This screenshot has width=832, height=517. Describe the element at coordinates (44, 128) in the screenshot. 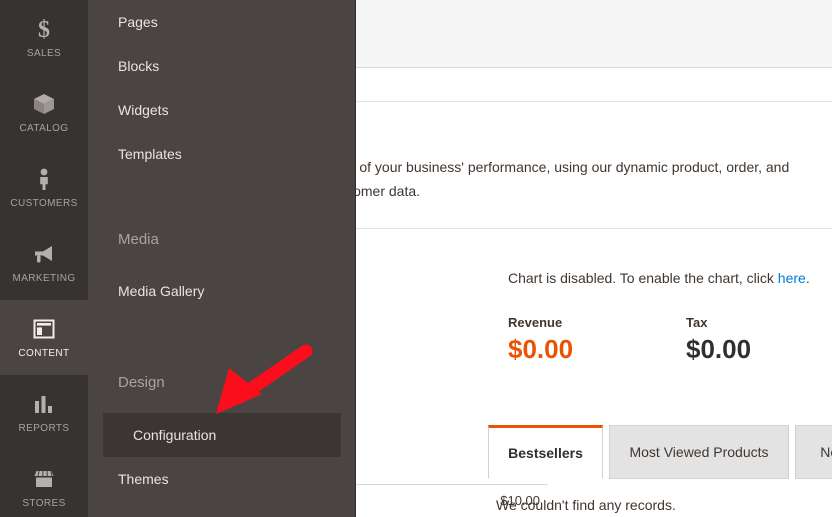

I see `rail-item-label: CATALOG` at that location.